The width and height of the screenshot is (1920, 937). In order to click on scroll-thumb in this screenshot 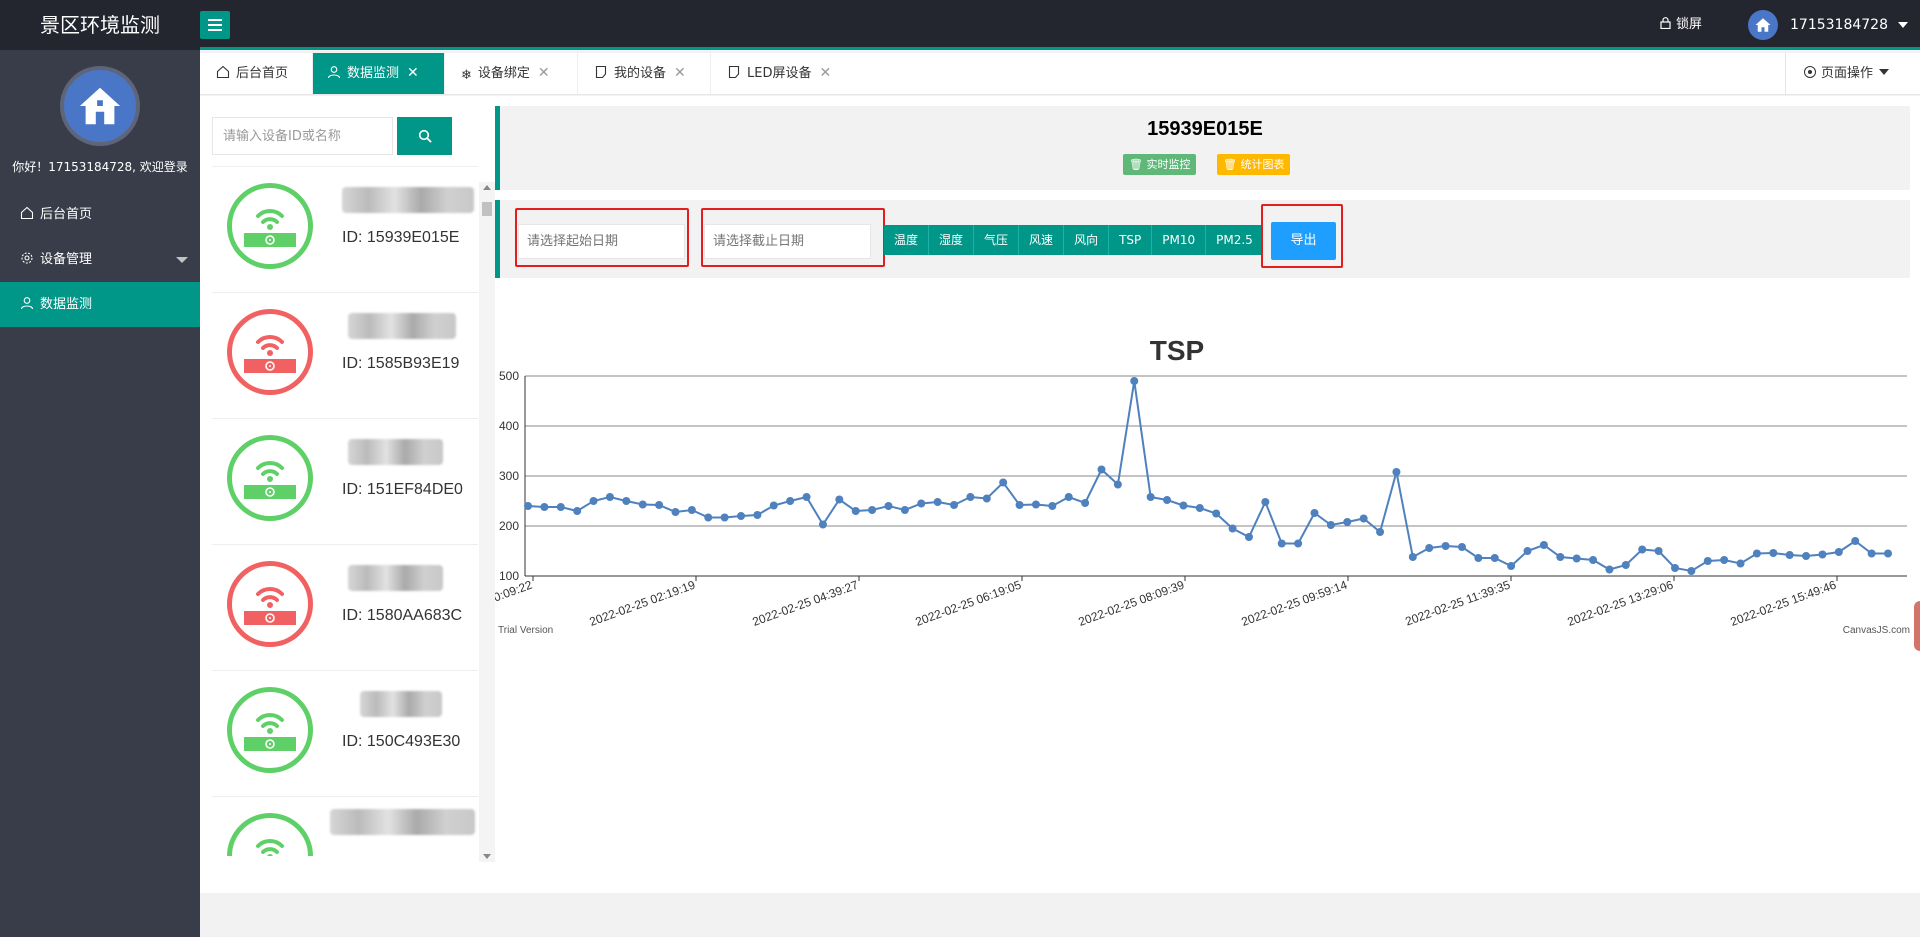, I will do `click(487, 209)`.